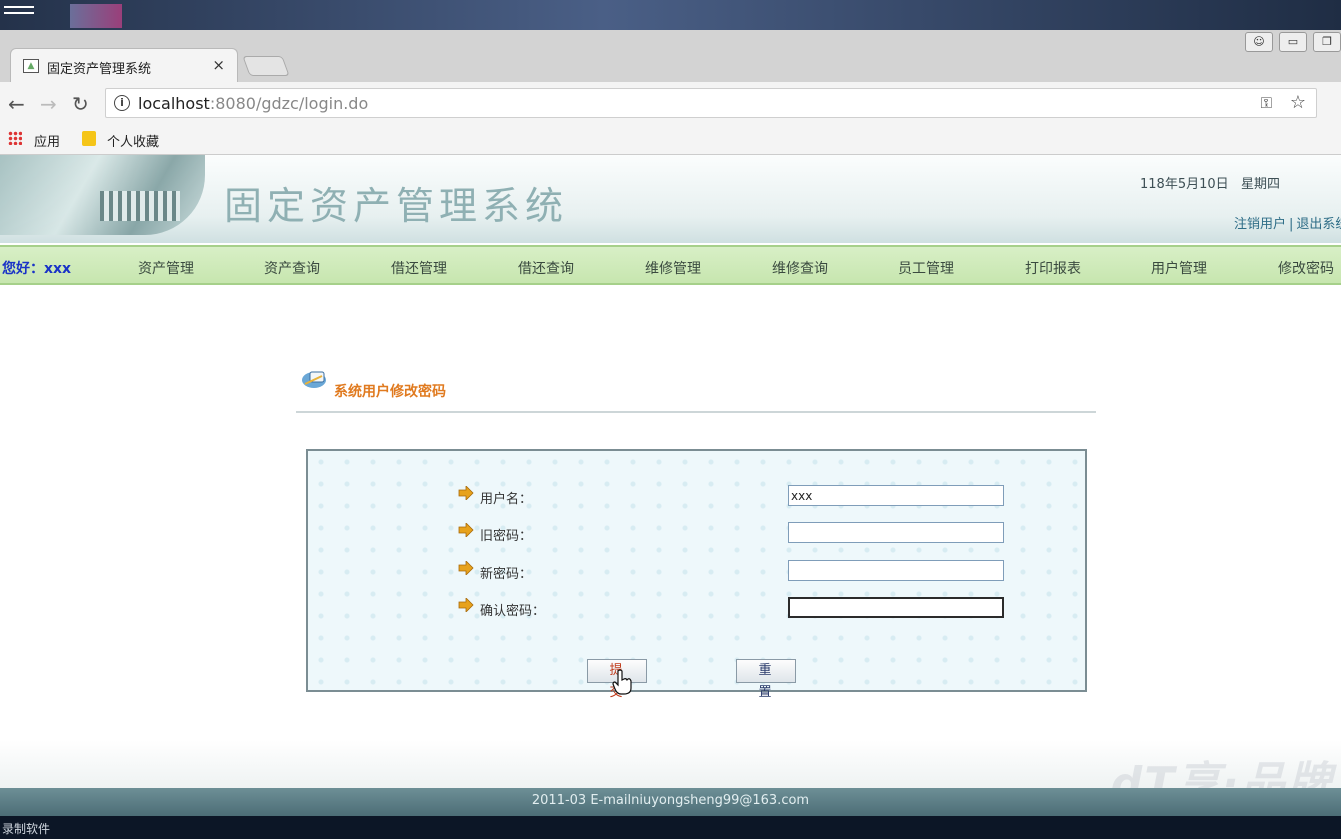 This screenshot has width=1341, height=839. Describe the element at coordinates (896, 532) in the screenshot. I see `old-password-input` at that location.